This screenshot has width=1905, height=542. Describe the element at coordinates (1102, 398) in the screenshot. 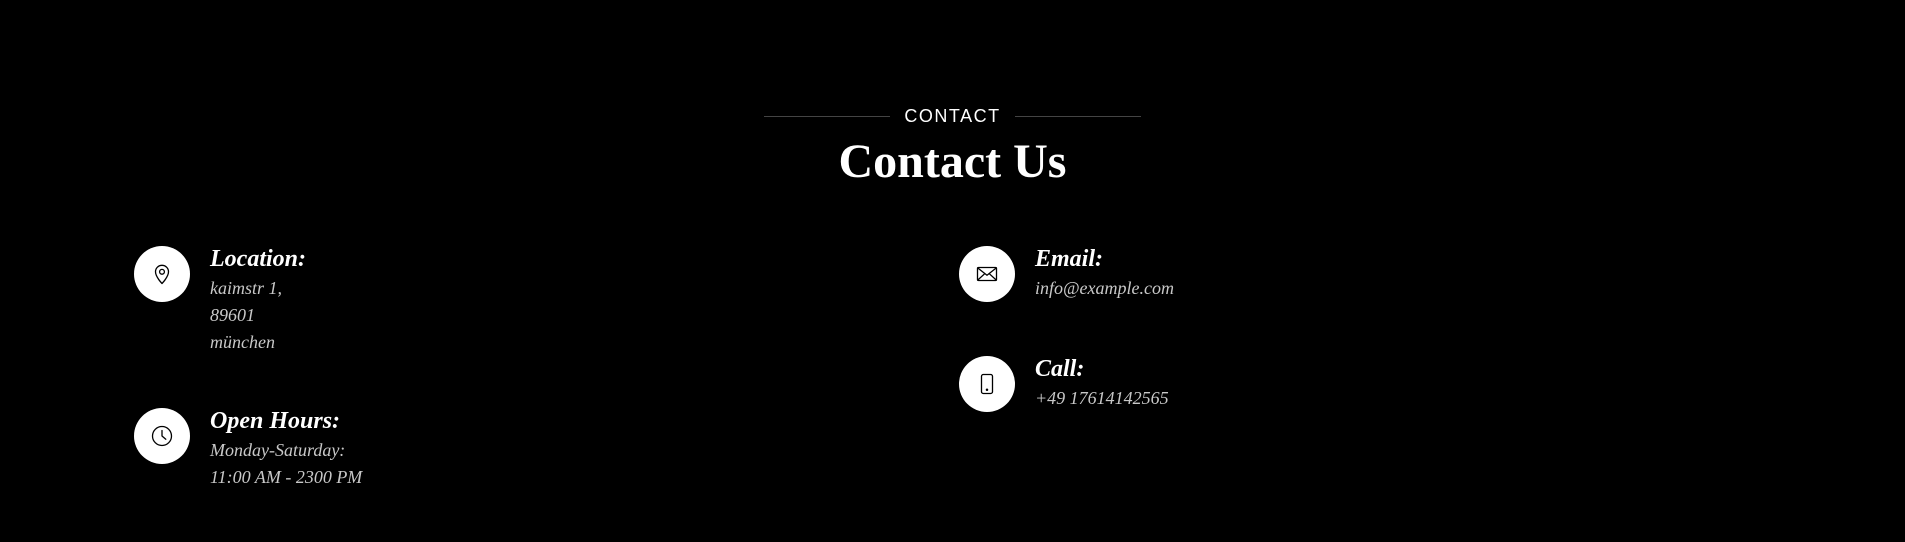

I see `phone-number-link: +49 17614142565` at that location.